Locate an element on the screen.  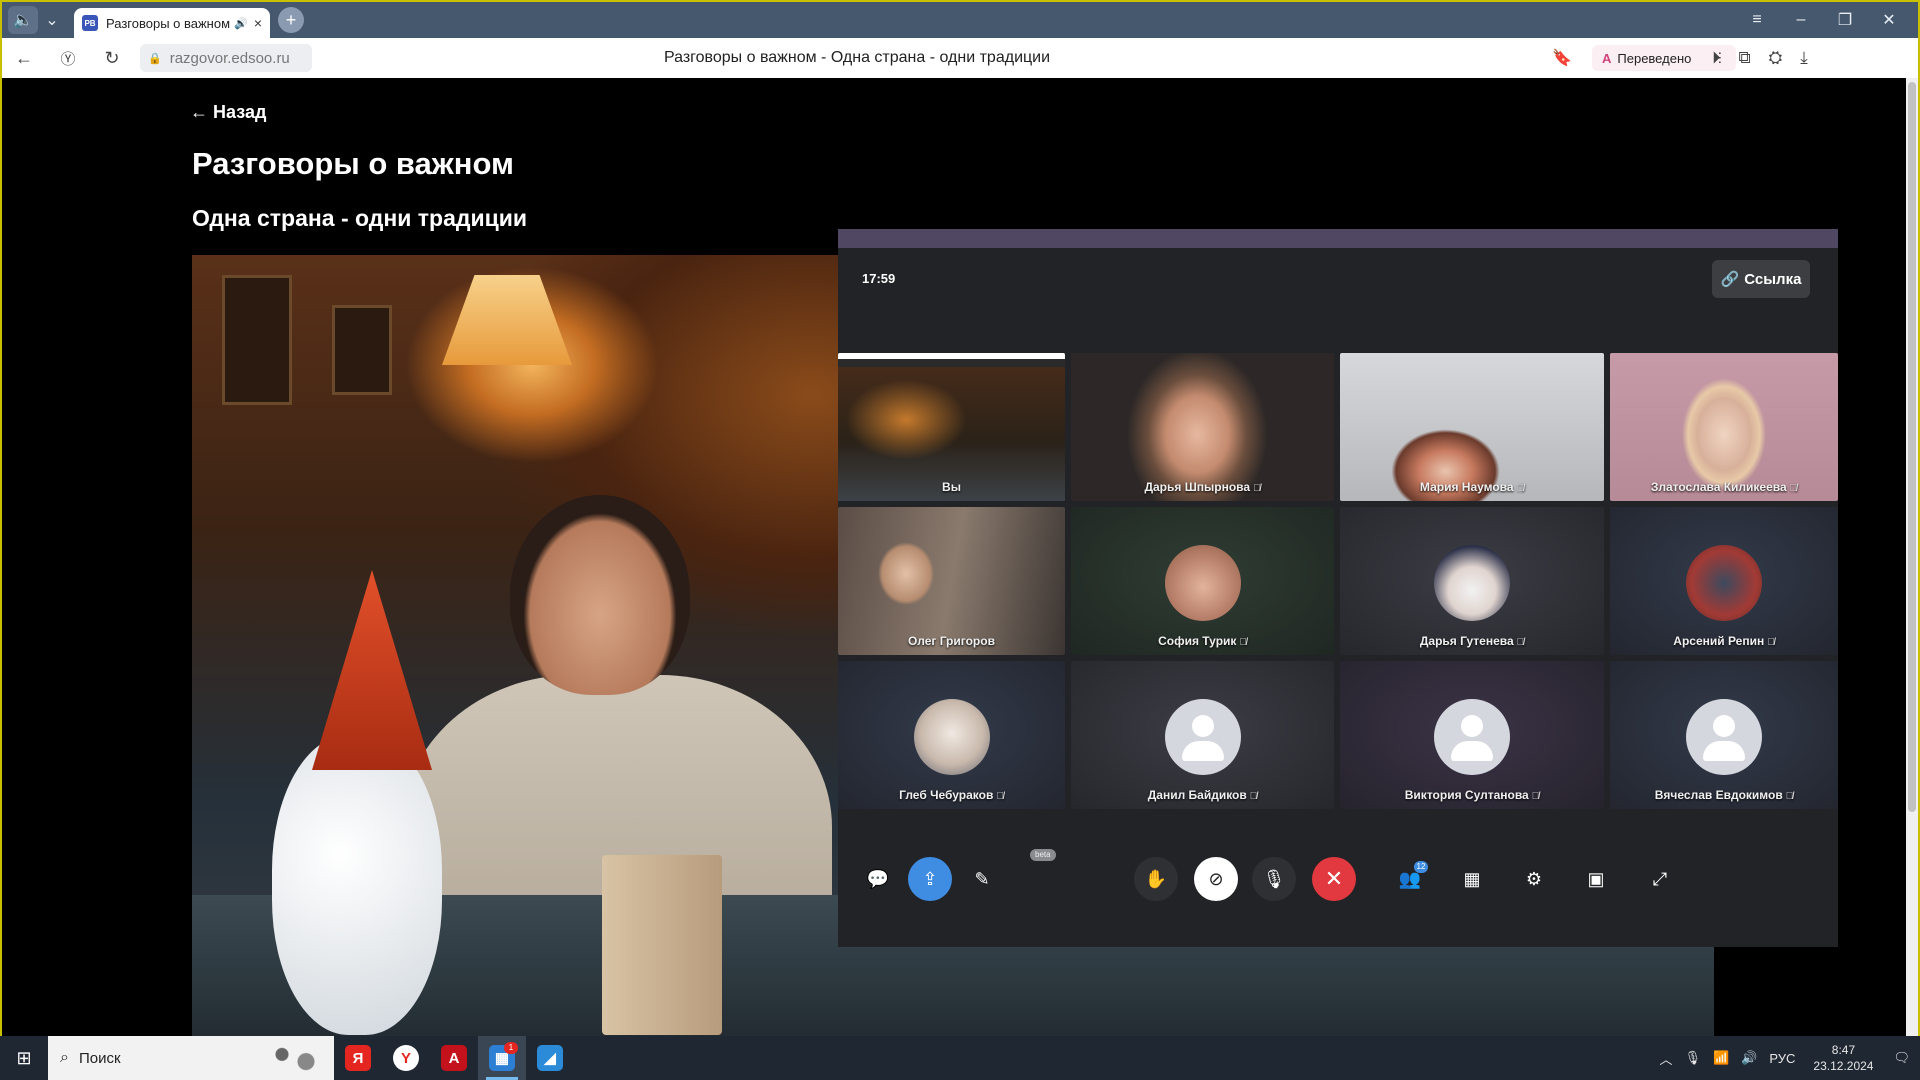
participant-tile: Арсений Репин 🎙̸ is located at coordinates (1724, 581).